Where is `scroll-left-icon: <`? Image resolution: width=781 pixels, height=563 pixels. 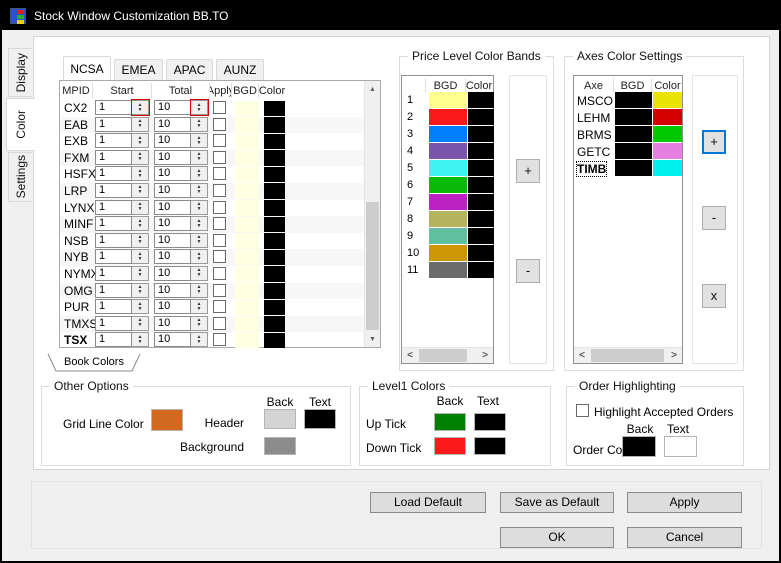 scroll-left-icon: < is located at coordinates (582, 355).